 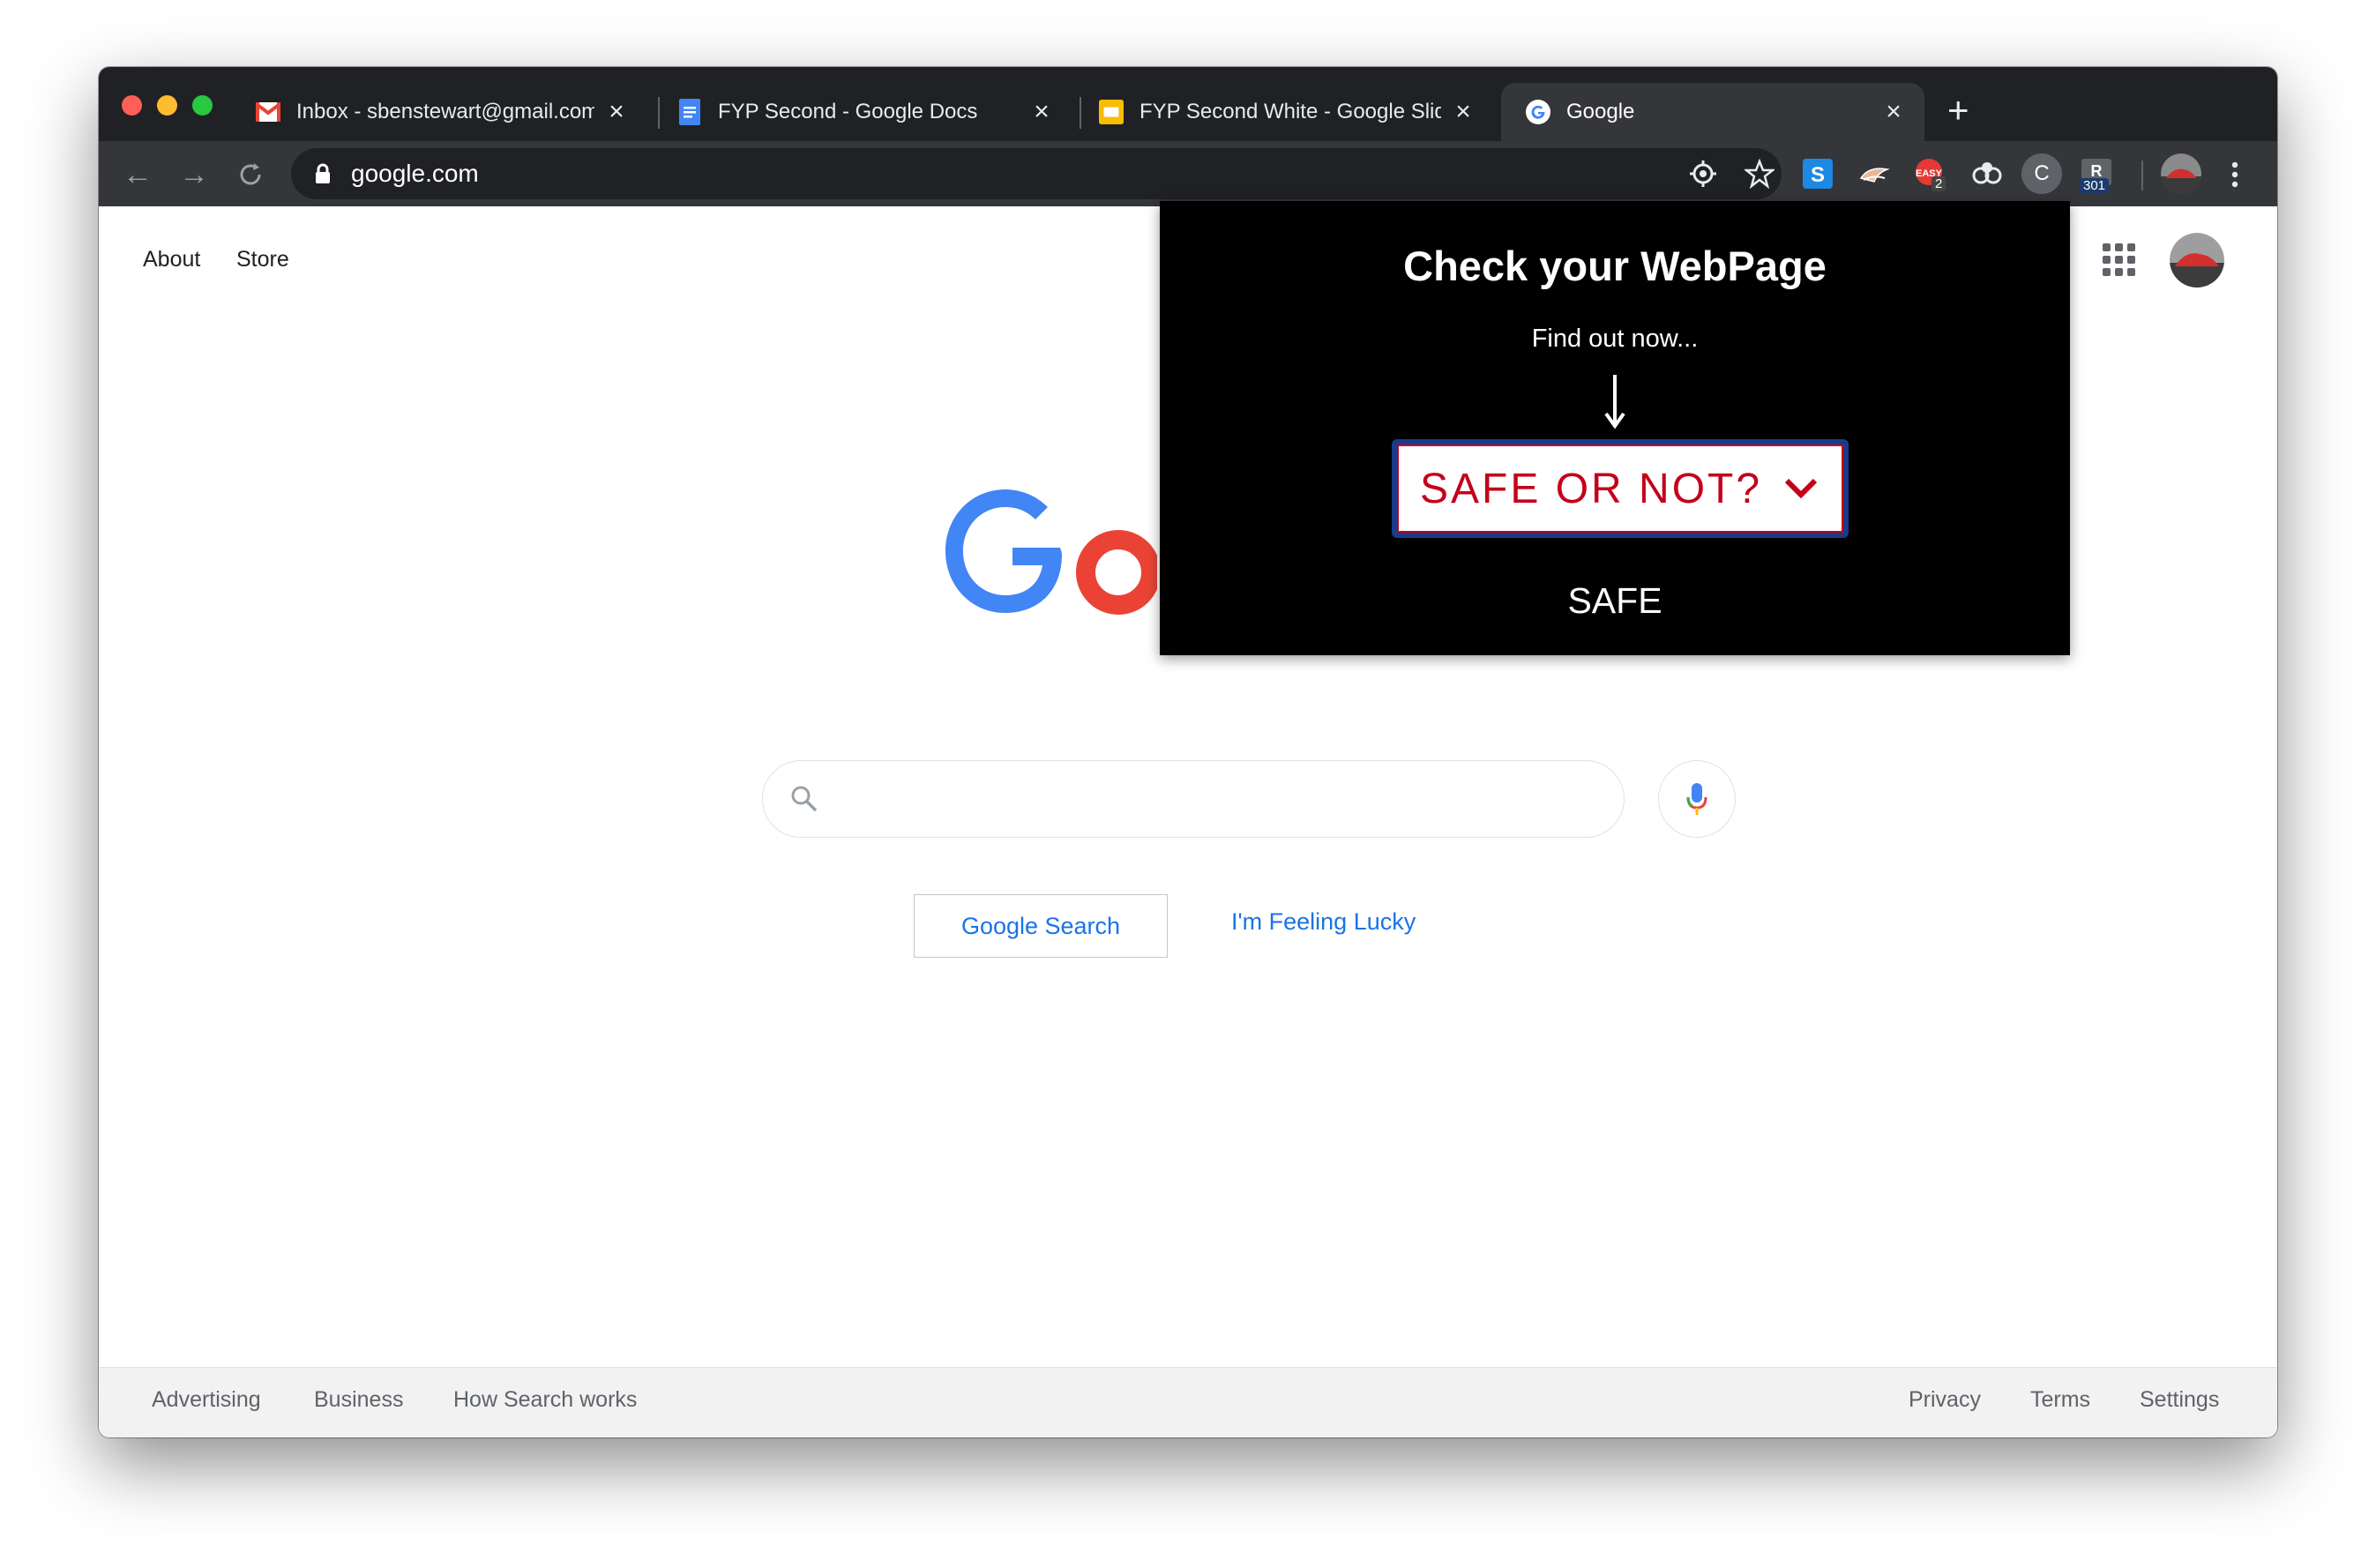 I want to click on tab-google-slides: FYP Second White - Google Slides ×, so click(x=1284, y=112).